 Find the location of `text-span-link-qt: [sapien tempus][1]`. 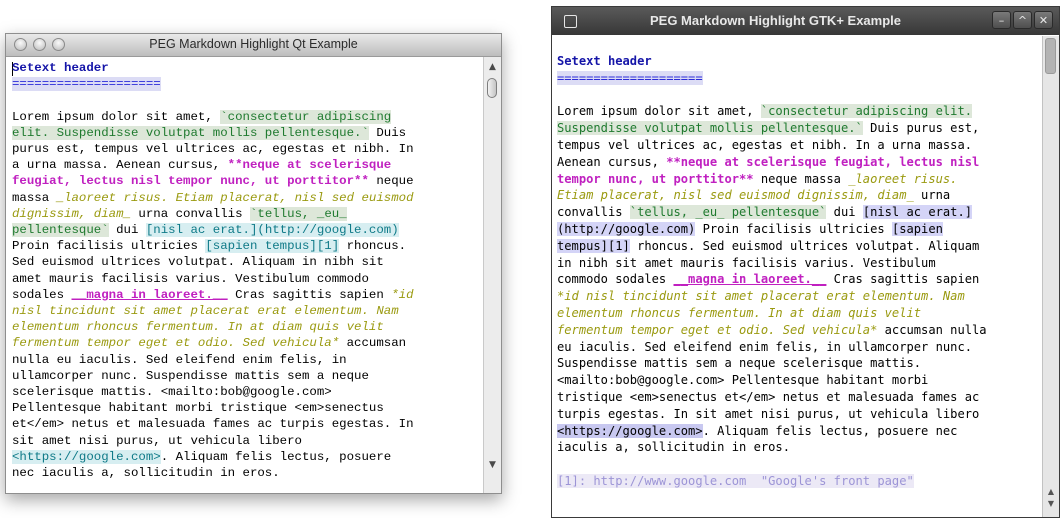

text-span-link-qt: [sapien tempus][1] is located at coordinates (272, 246).